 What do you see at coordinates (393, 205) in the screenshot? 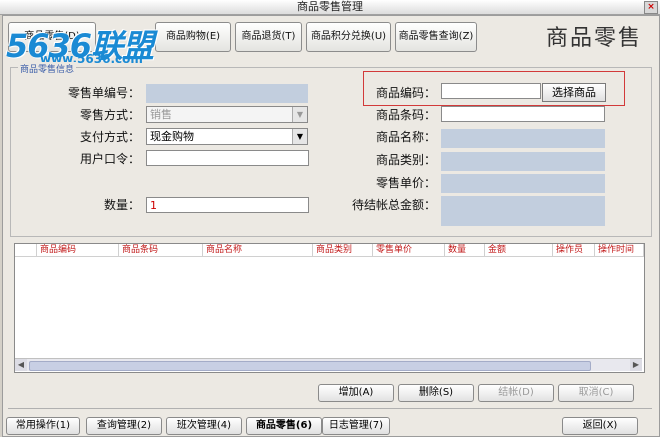
I see `total-label: 待结帐总金额：` at bounding box center [393, 205].